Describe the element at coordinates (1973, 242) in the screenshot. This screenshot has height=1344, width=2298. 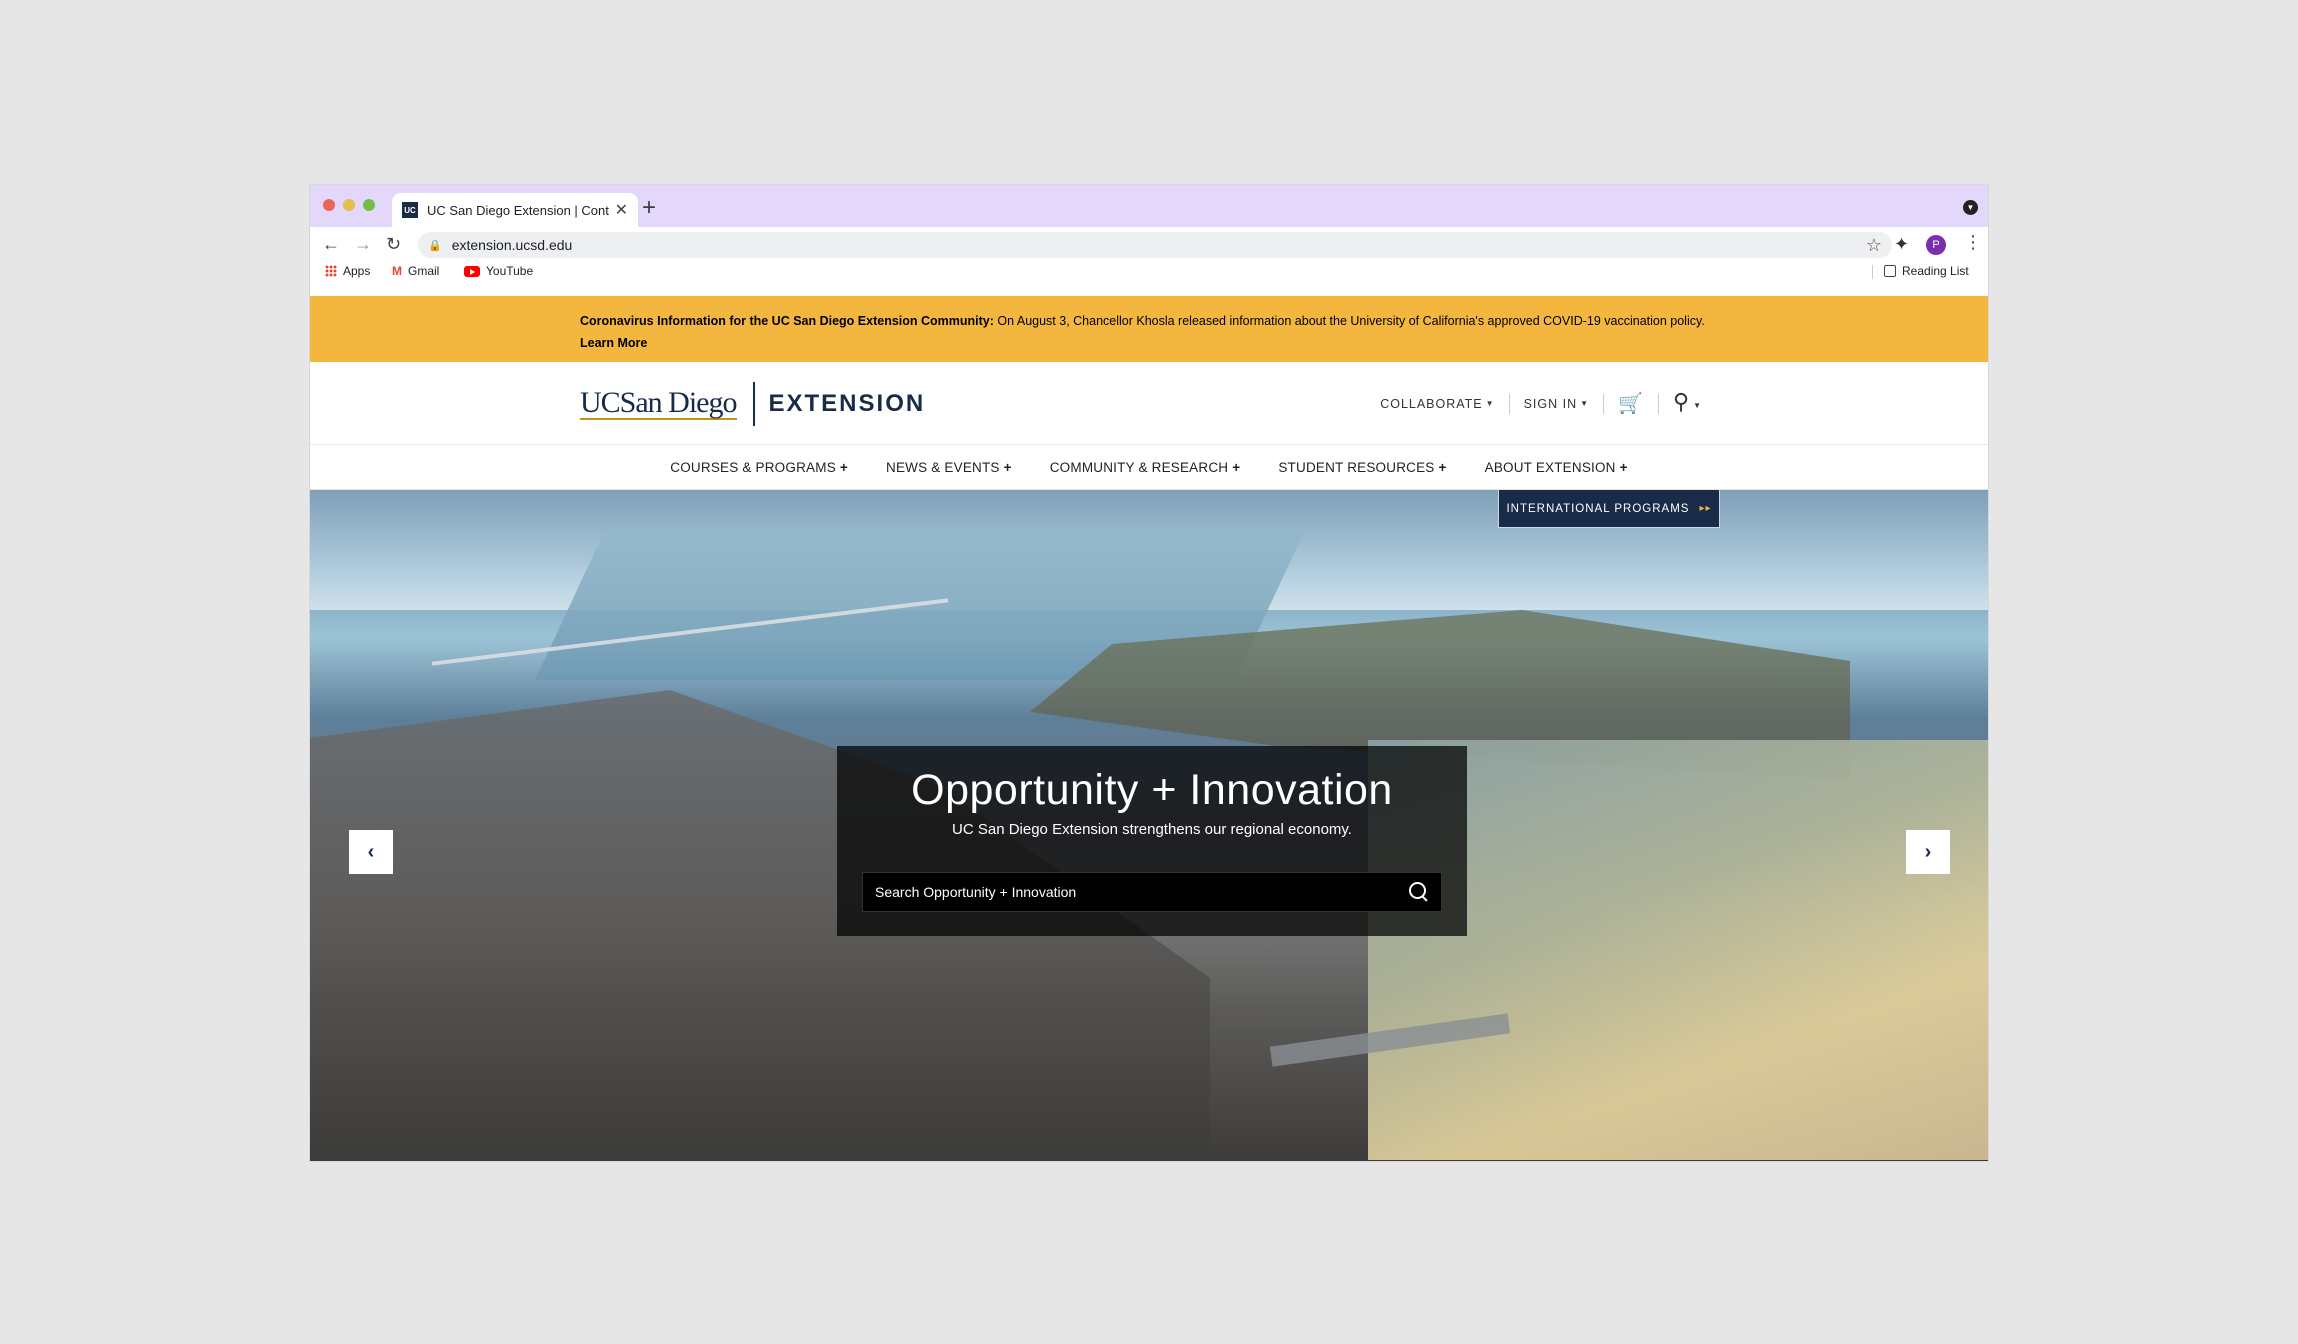
I see `more-menu-icon: ⋮` at that location.